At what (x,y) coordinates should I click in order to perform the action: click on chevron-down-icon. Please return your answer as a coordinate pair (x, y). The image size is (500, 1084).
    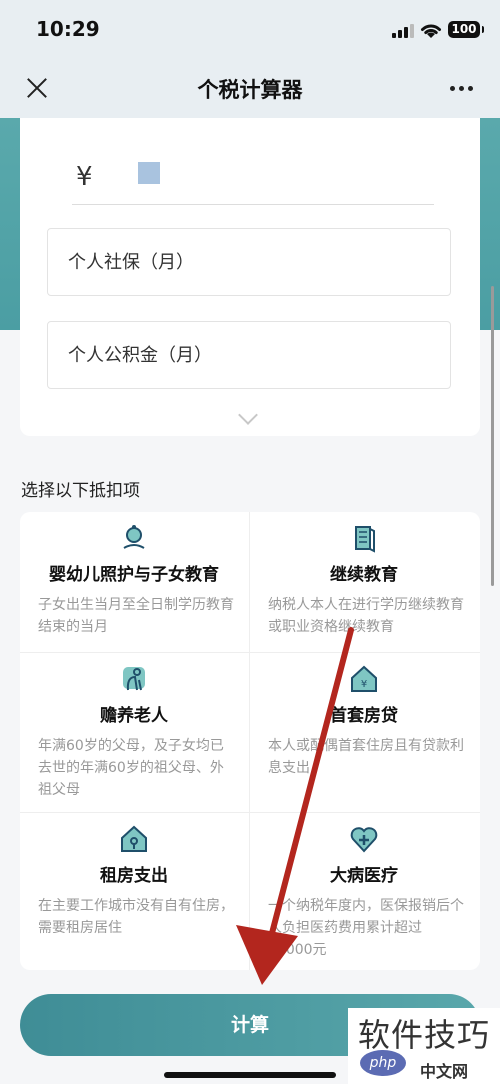
    Looking at the image, I should click on (248, 415).